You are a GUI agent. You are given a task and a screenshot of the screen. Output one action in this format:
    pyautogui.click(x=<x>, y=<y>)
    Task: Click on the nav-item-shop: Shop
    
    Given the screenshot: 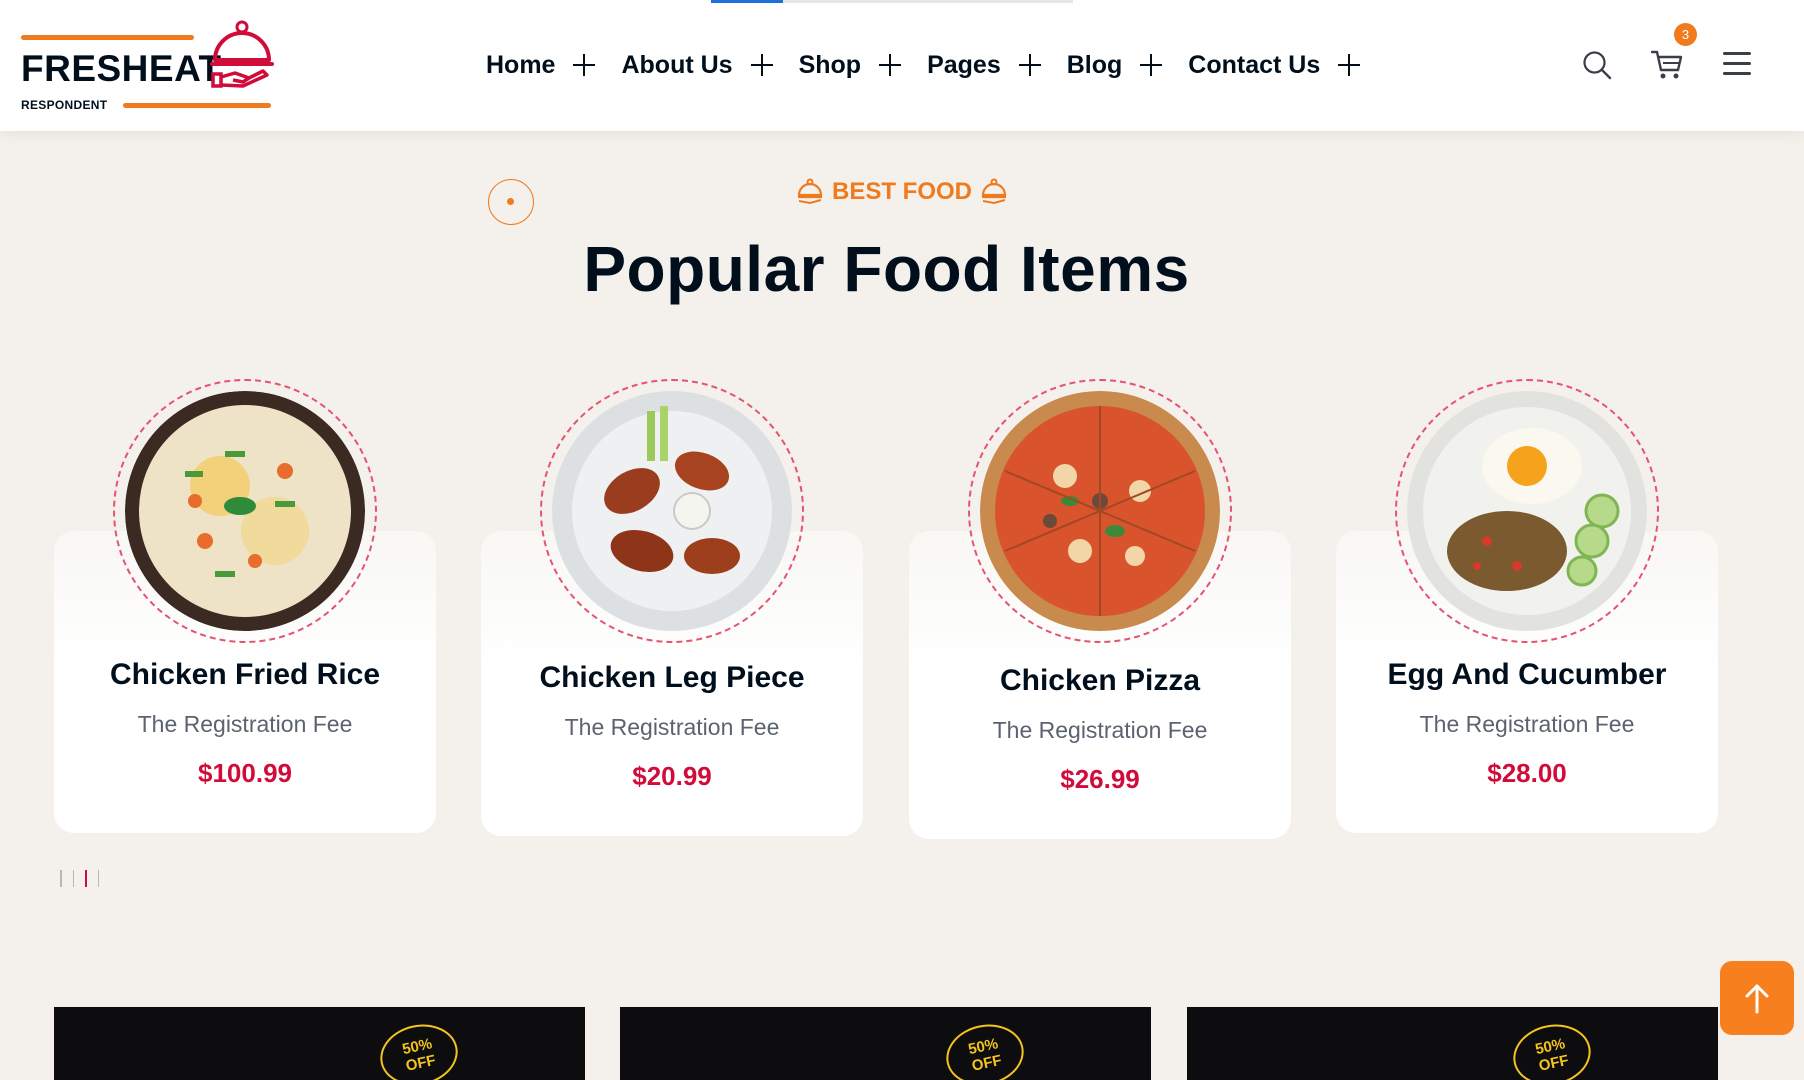 What is the action you would take?
    pyautogui.click(x=850, y=65)
    